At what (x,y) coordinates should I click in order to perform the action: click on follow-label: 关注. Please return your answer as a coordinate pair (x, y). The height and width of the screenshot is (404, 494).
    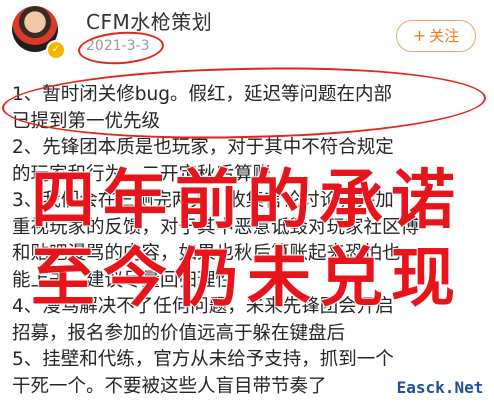
    Looking at the image, I should click on (444, 36).